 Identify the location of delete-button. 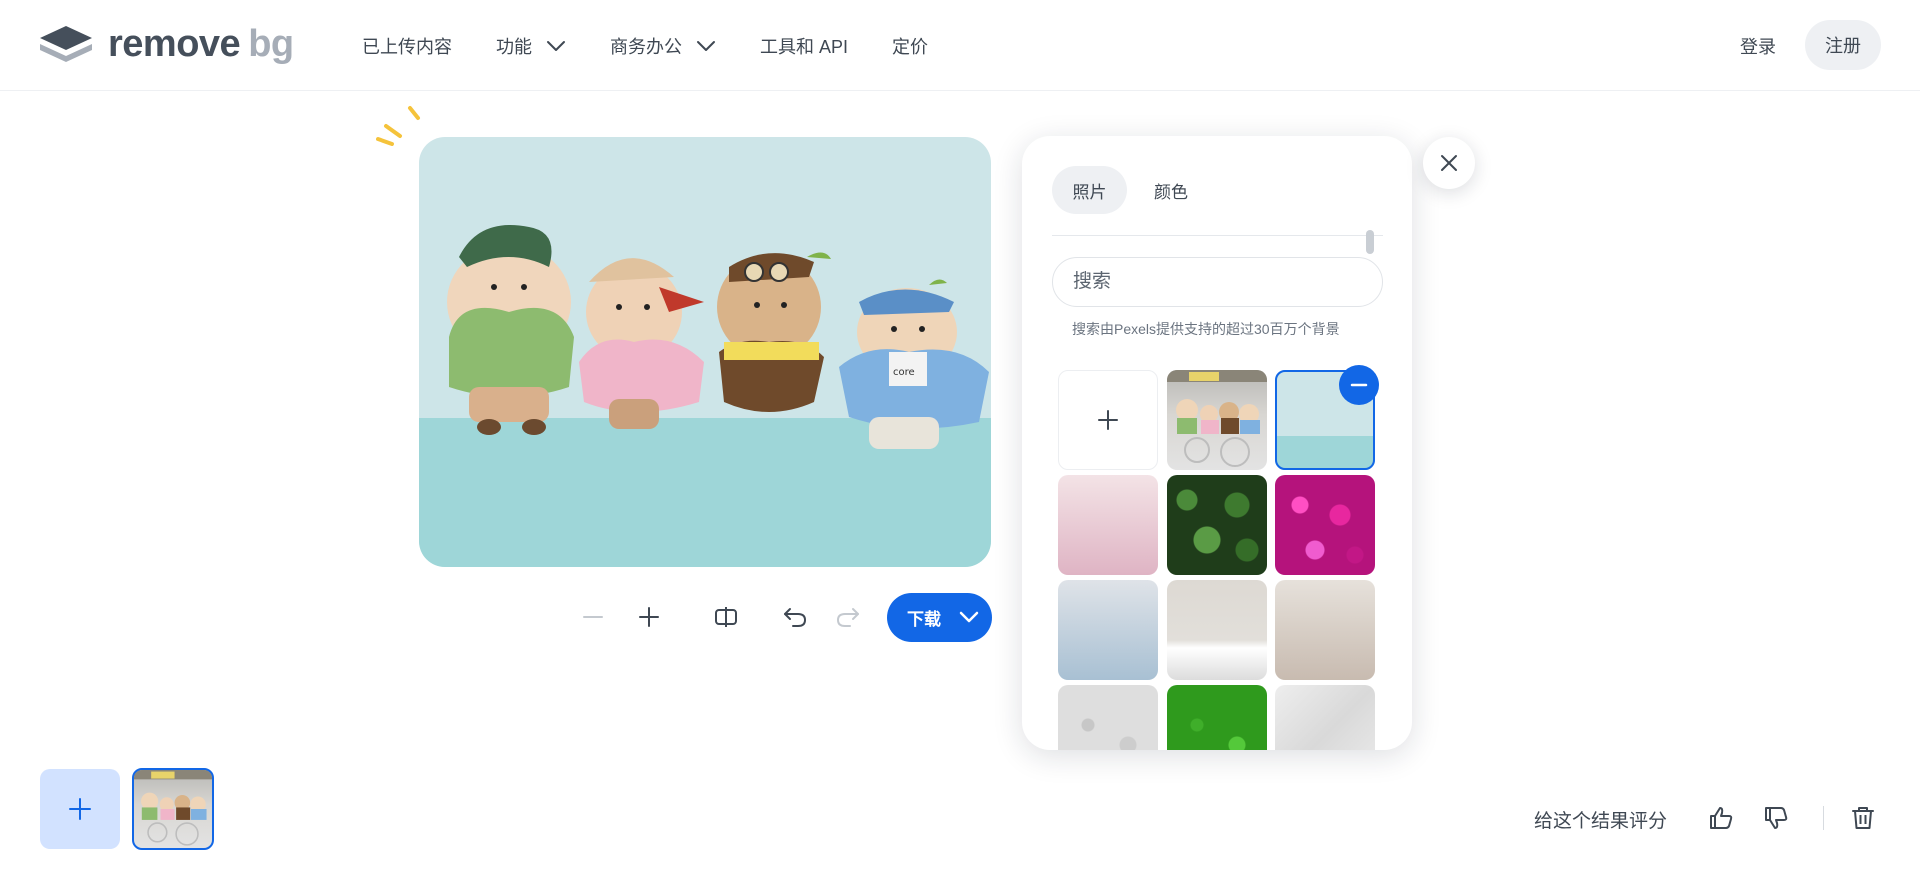
(1863, 818).